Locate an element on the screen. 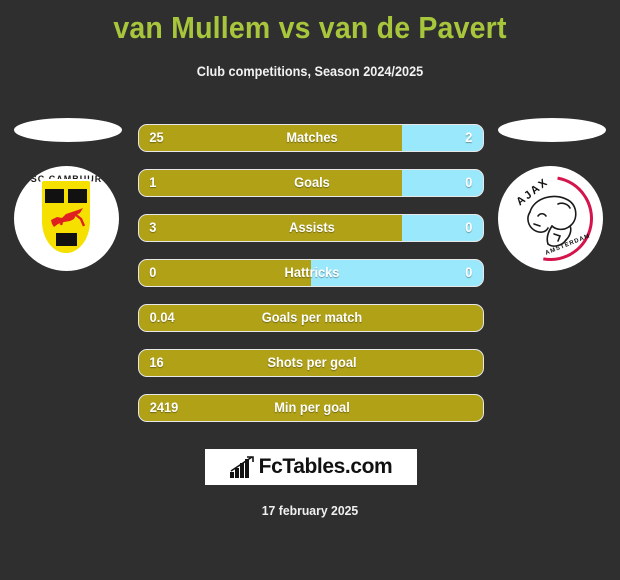 The height and width of the screenshot is (580, 620). page-subtitle: Club competitions, Season 2024/2025 is located at coordinates (310, 71).